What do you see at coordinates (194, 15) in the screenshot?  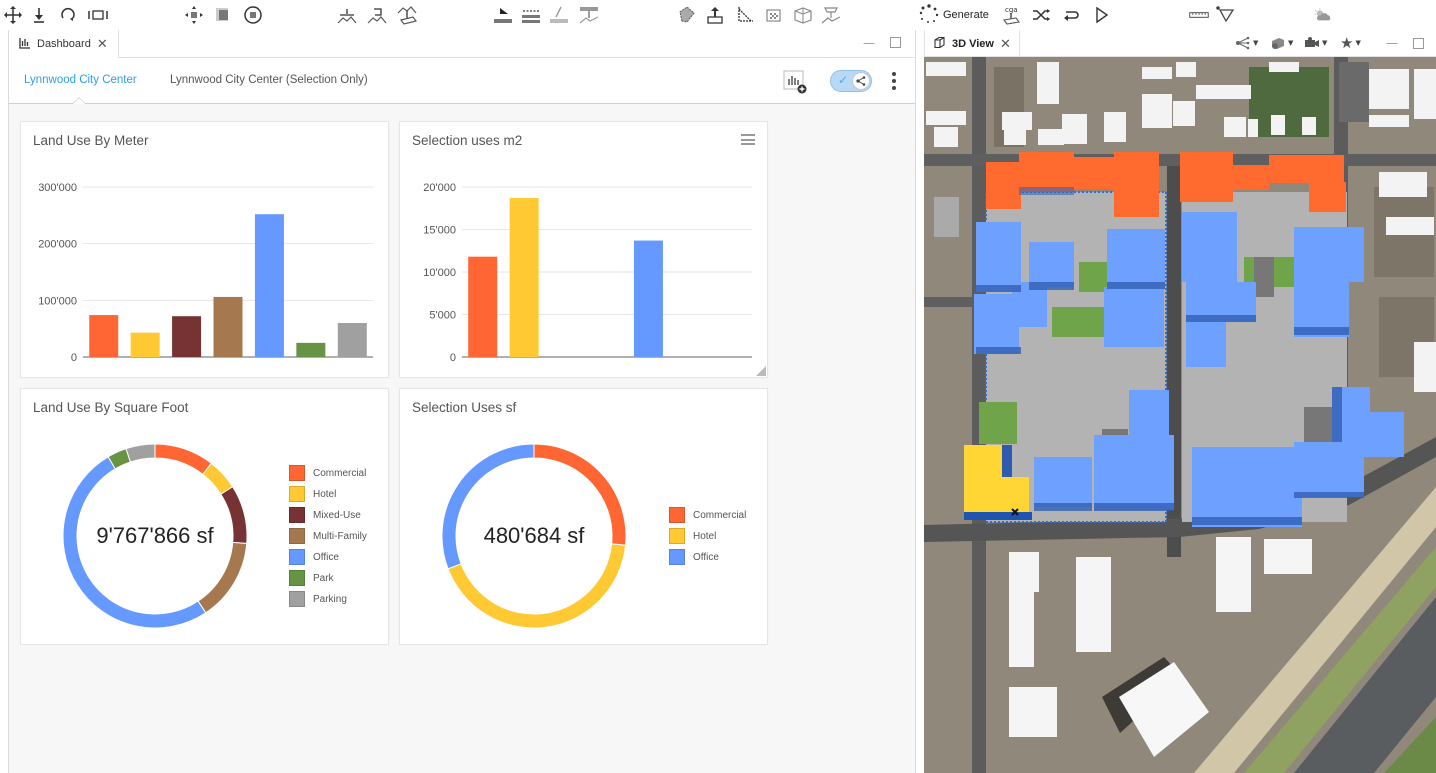 I see `camera-pan-icon` at bounding box center [194, 15].